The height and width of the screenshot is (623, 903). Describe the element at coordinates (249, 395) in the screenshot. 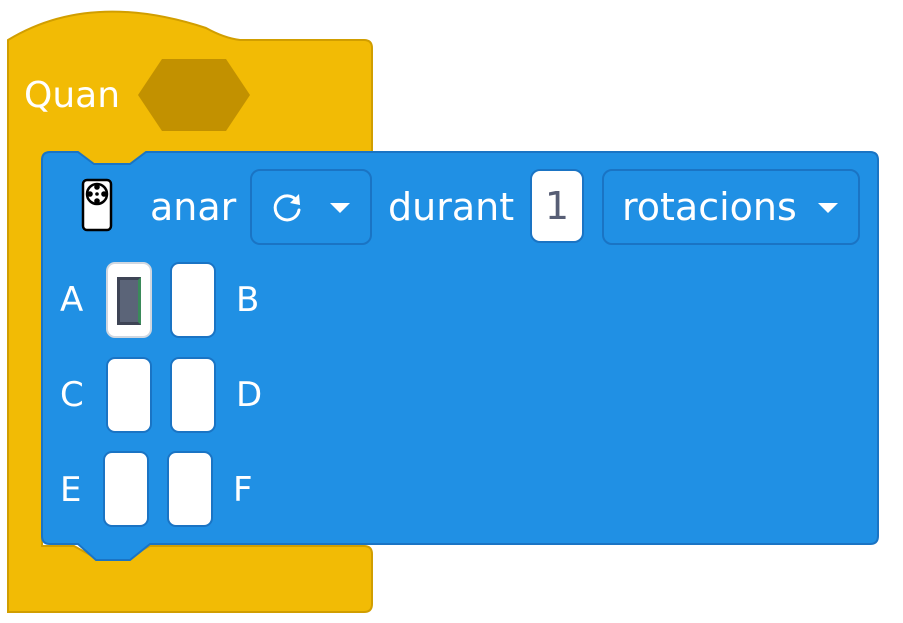

I see `port-label-d: D` at that location.